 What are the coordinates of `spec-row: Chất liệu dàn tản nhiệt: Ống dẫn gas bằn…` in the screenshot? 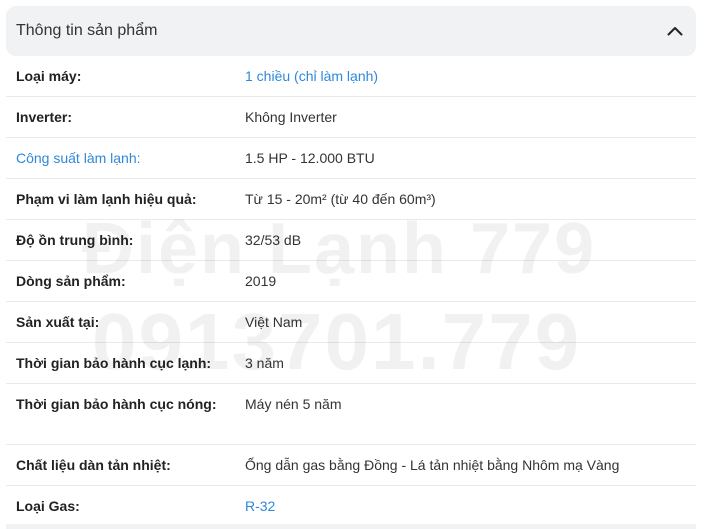 It's located at (351, 465).